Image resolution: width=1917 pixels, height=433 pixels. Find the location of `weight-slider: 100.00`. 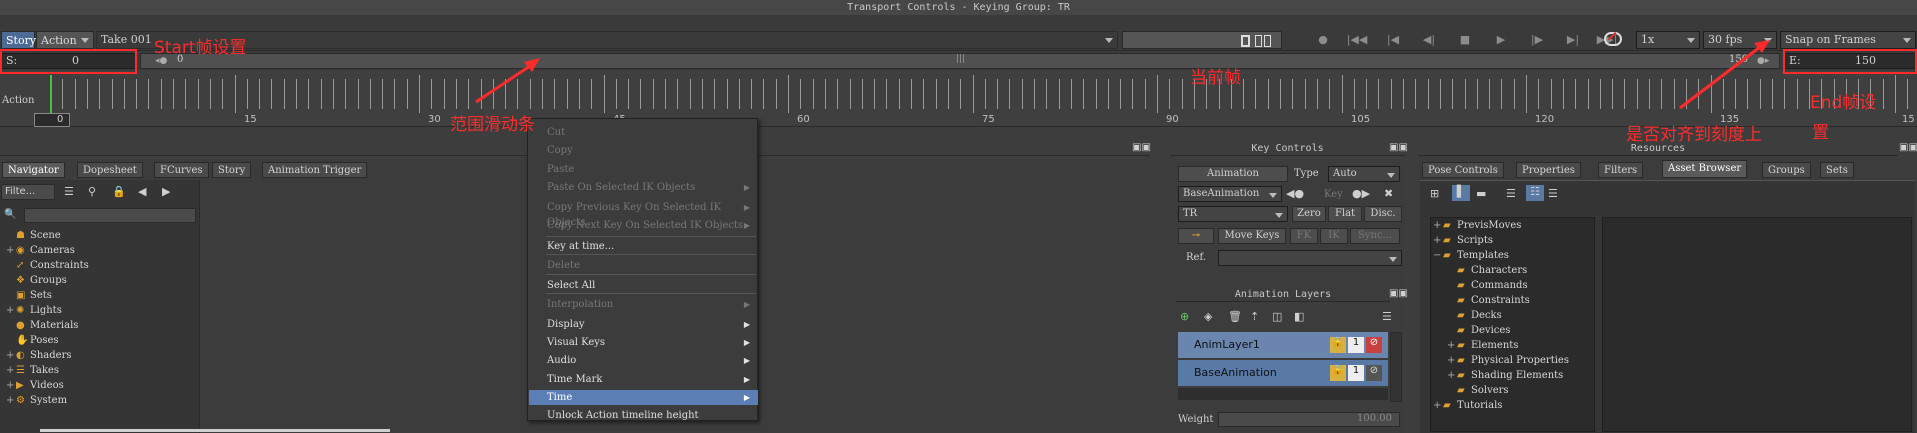

weight-slider: 100.00 is located at coordinates (1309, 419).